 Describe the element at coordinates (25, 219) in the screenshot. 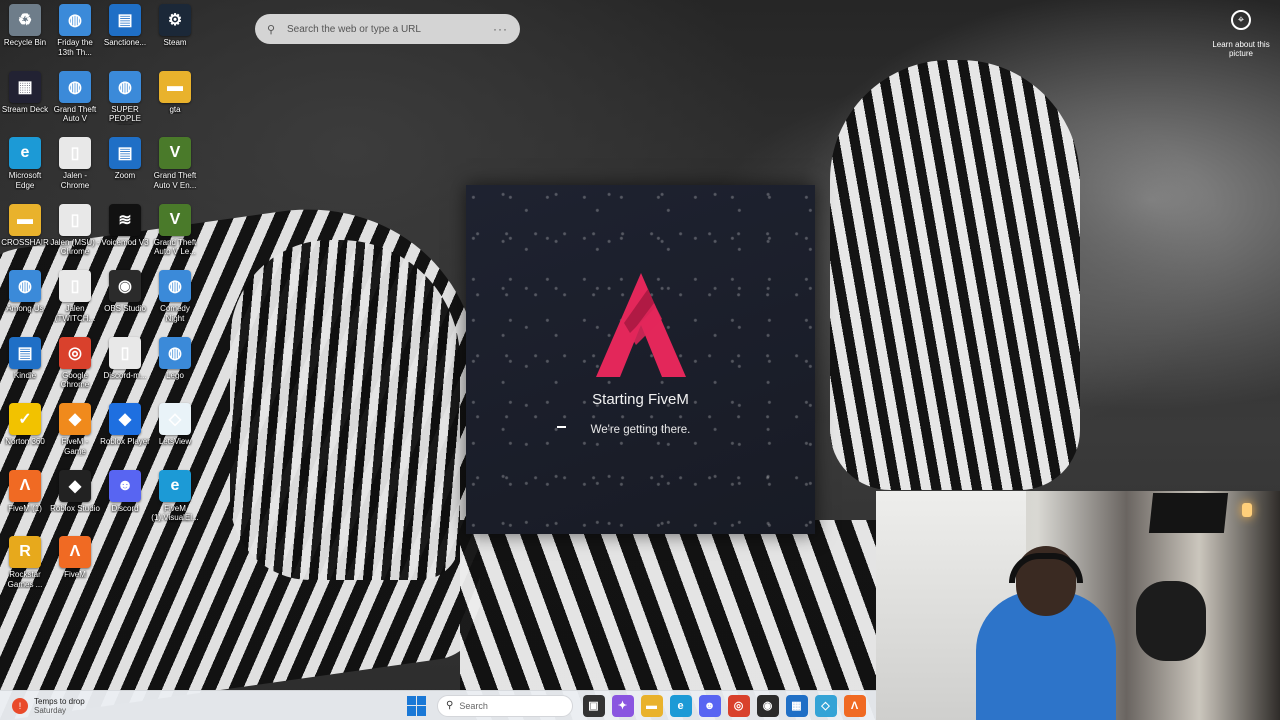

I see `crosshair-icon: ▬` at that location.